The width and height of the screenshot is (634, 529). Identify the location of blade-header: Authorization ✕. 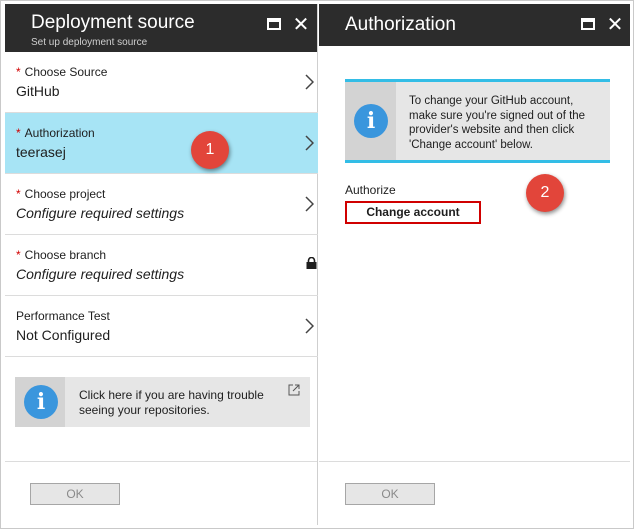
(474, 25).